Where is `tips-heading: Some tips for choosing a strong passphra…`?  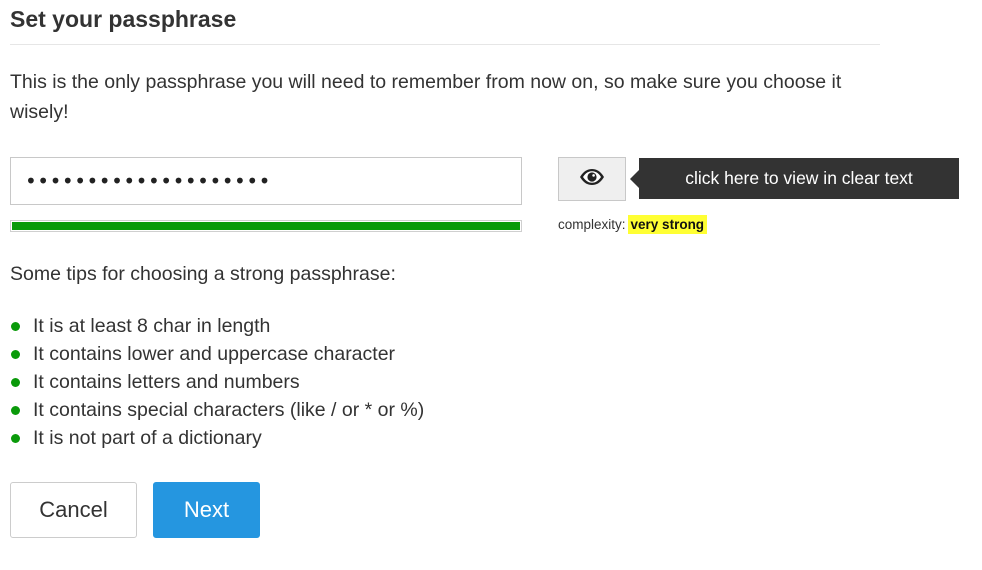
tips-heading: Some tips for choosing a strong passphra… is located at coordinates (203, 274).